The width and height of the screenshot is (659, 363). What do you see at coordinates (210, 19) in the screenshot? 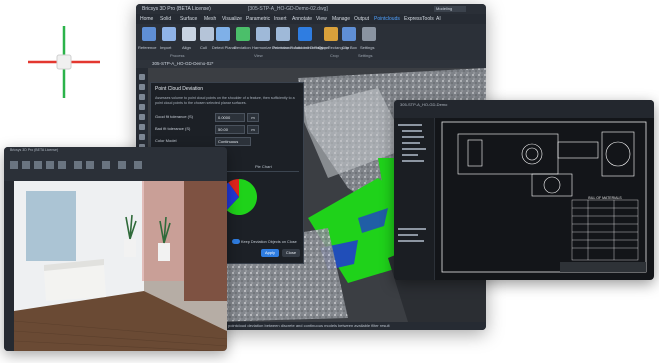
I see `tab-mesh: Mesh` at bounding box center [210, 19].